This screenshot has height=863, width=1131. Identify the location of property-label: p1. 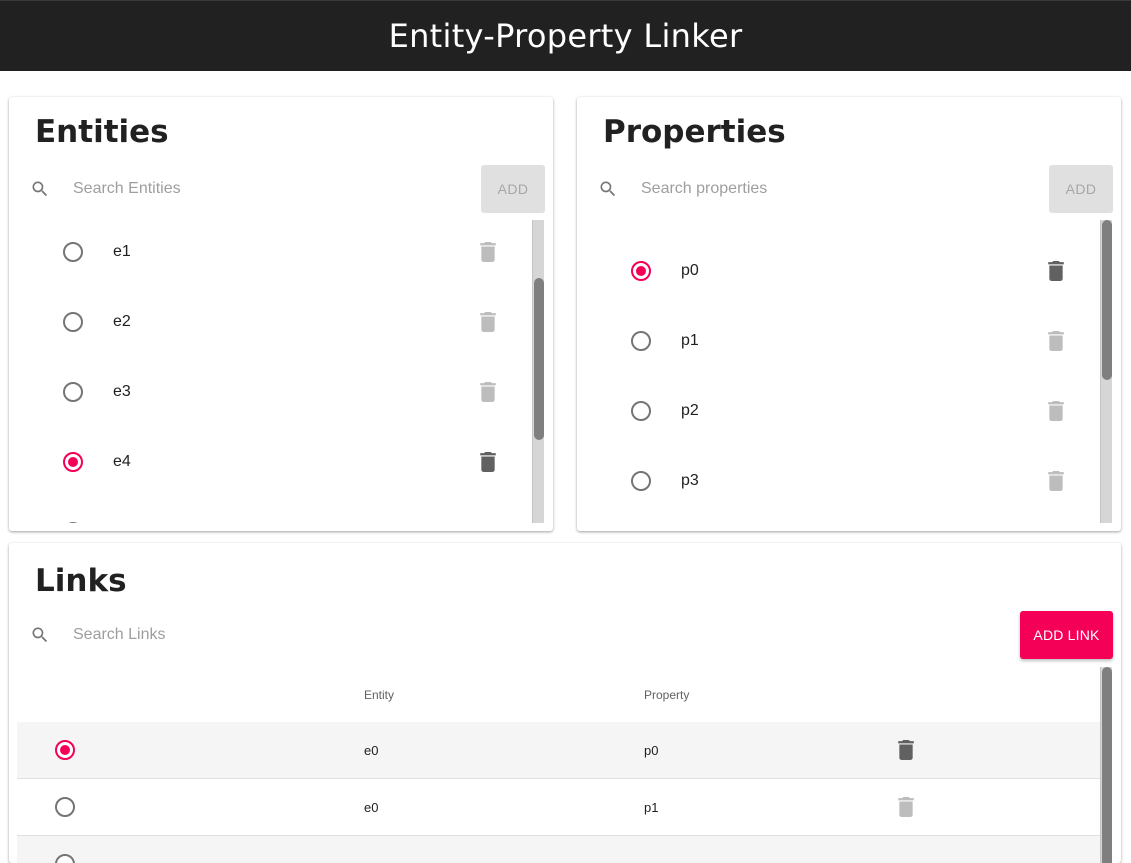
(690, 340).